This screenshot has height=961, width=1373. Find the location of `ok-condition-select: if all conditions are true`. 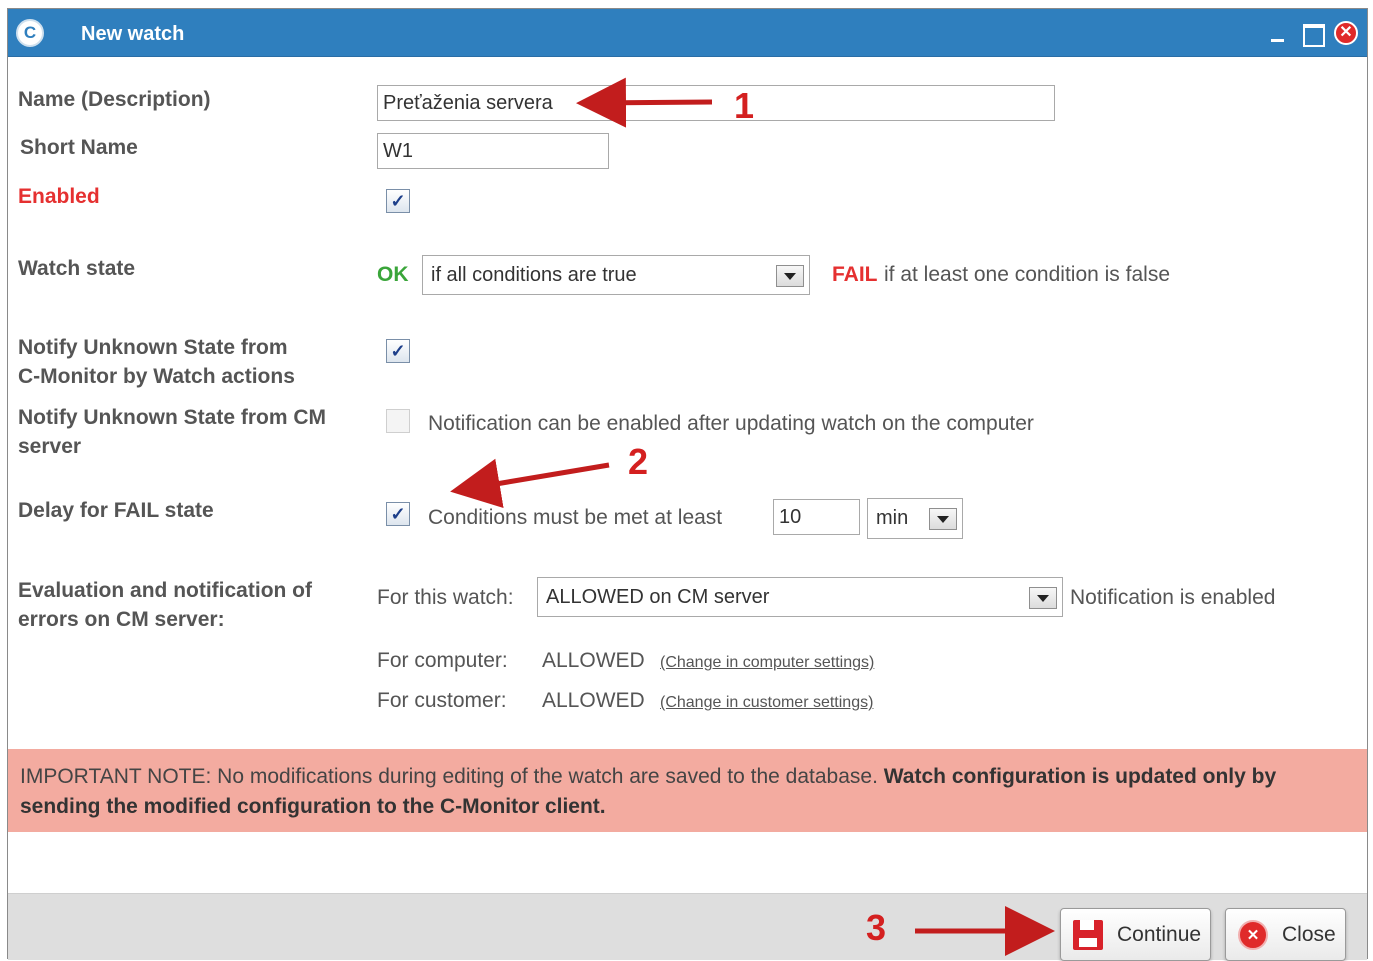

ok-condition-select: if all conditions are true is located at coordinates (616, 275).